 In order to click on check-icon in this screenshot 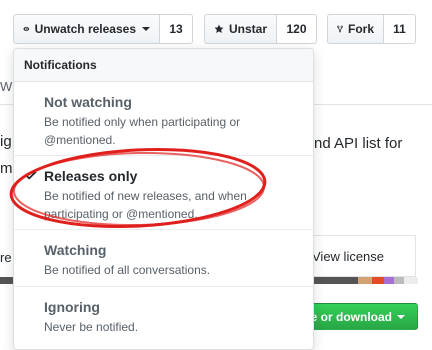, I will do `click(31, 175)`.